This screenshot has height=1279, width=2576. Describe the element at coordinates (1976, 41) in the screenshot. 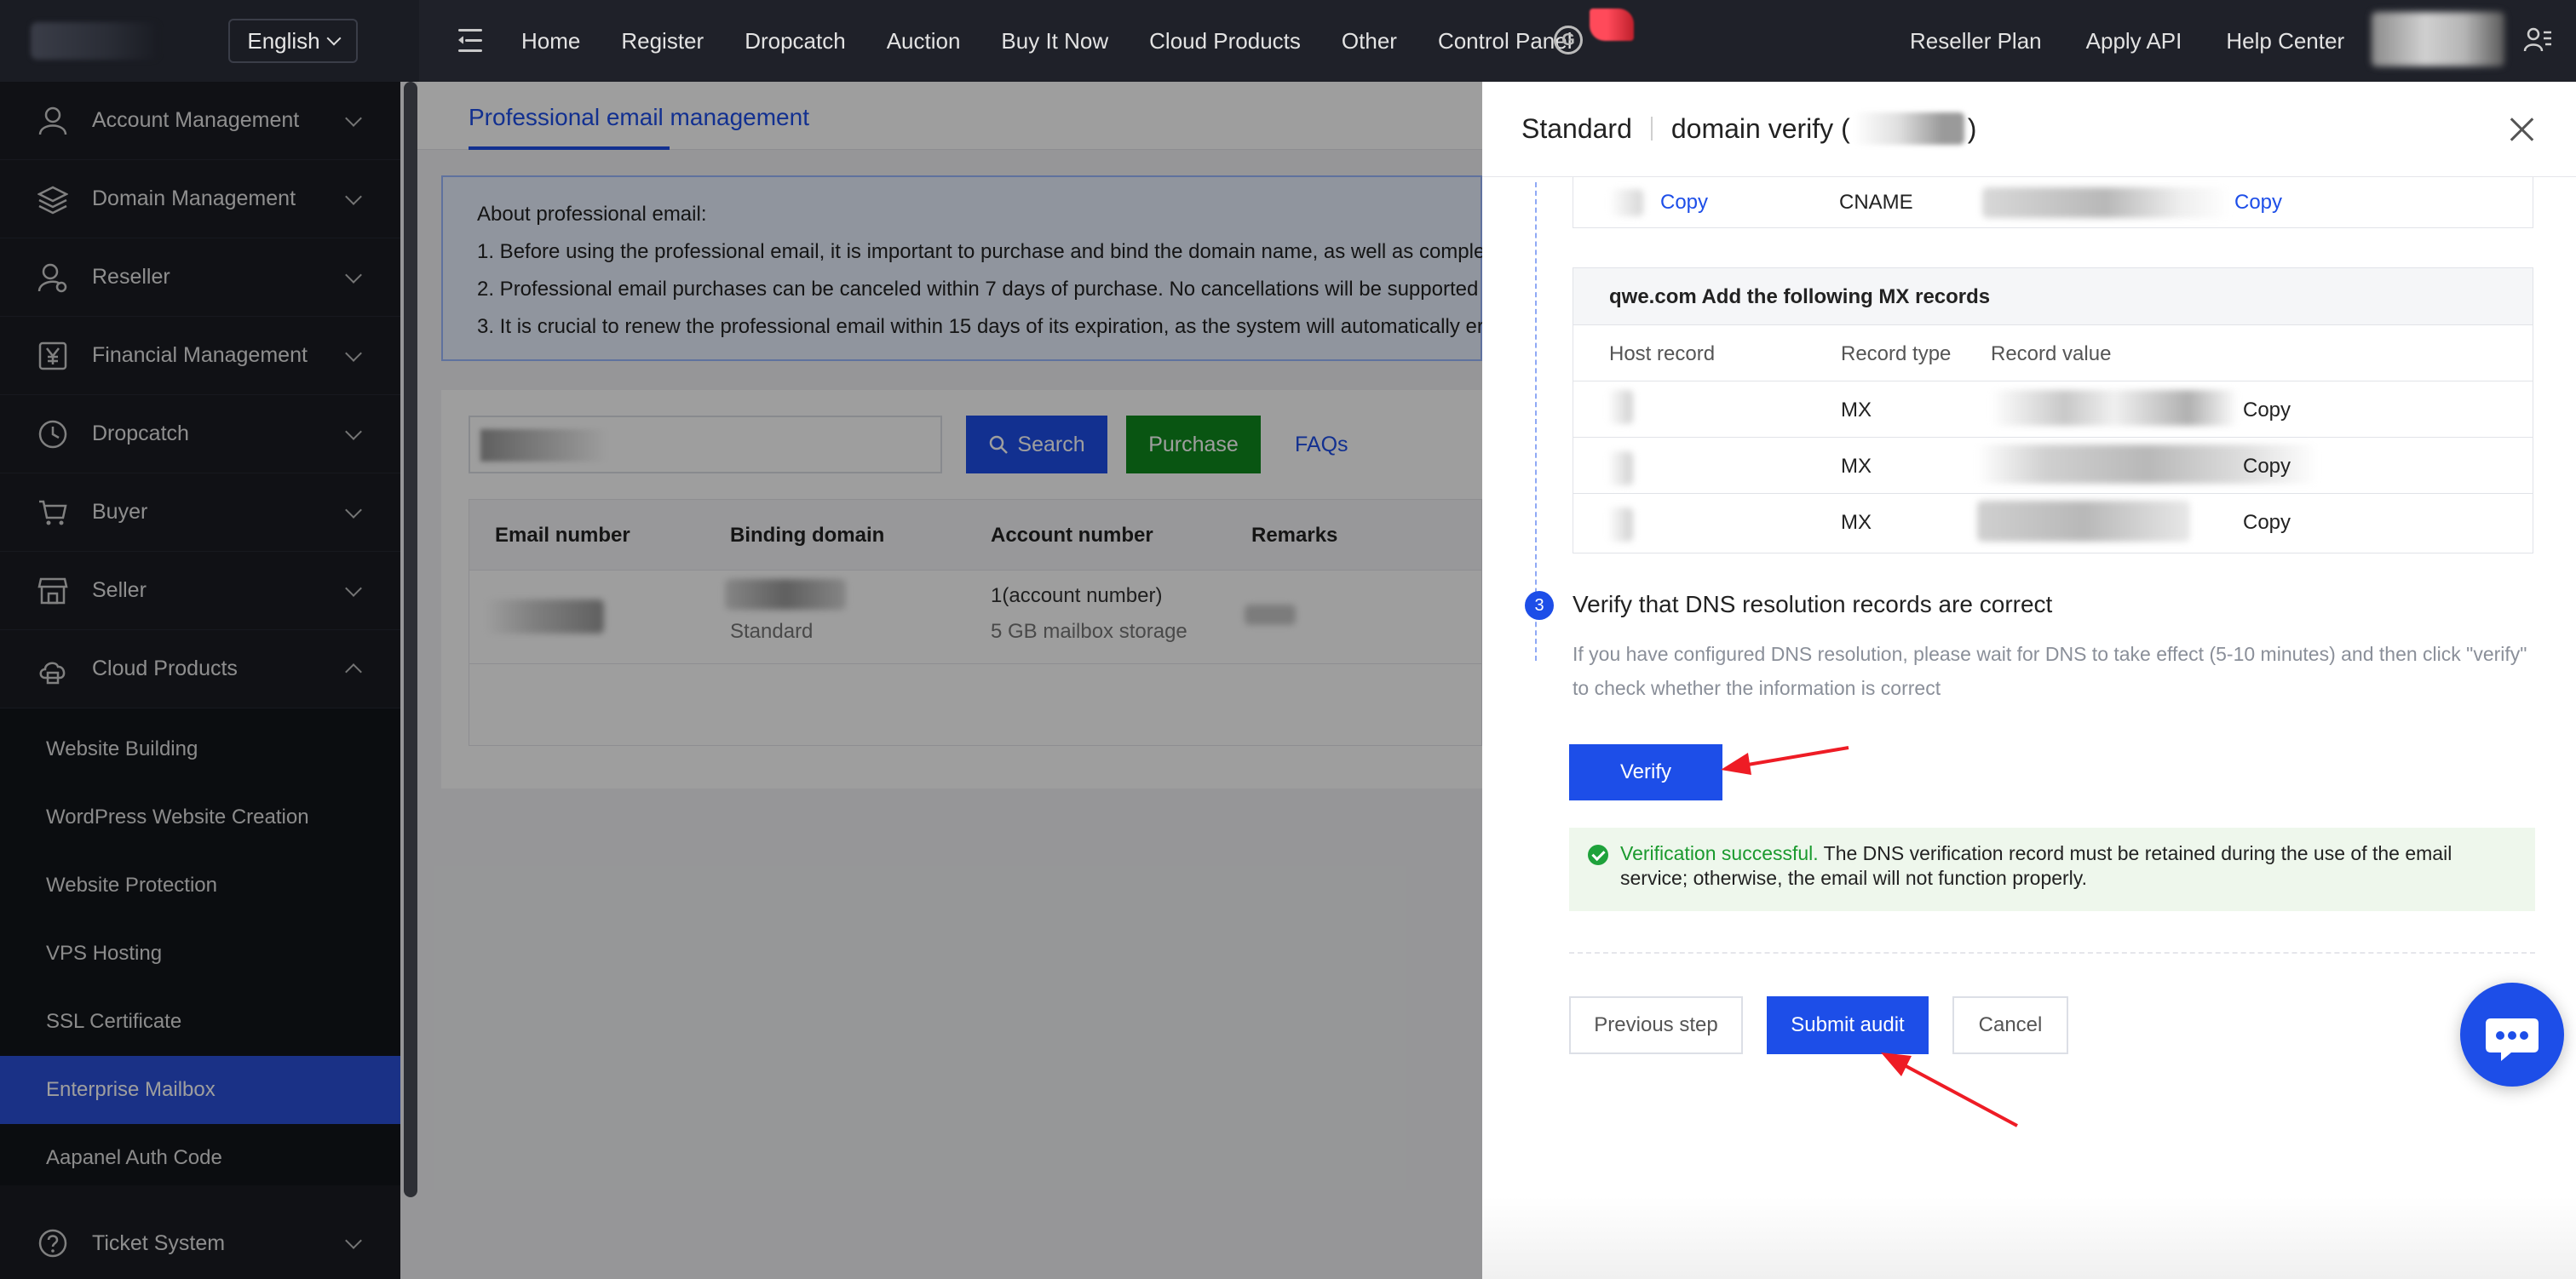

I see `nav-reseller-plan: Reseller Plan` at that location.